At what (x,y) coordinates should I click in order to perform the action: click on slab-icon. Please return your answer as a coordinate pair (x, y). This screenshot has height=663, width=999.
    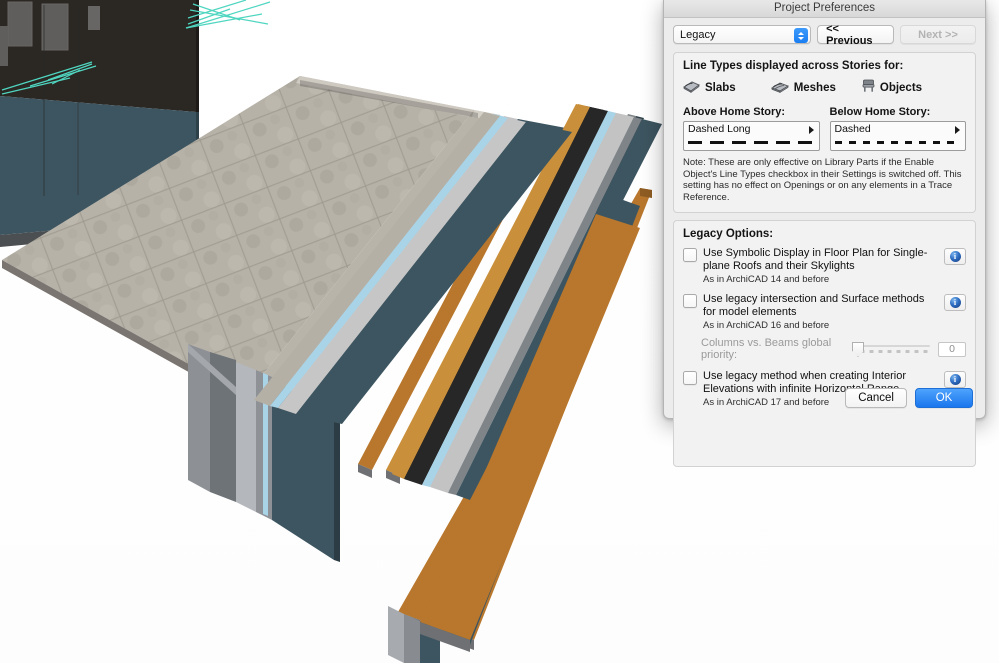
    Looking at the image, I should click on (691, 88).